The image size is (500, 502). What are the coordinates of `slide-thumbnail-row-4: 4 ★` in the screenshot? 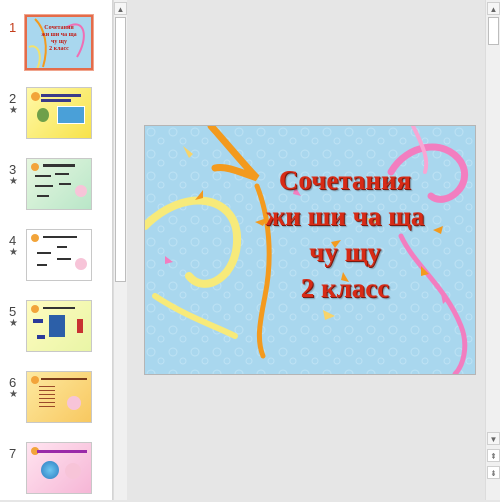 It's located at (56, 259).